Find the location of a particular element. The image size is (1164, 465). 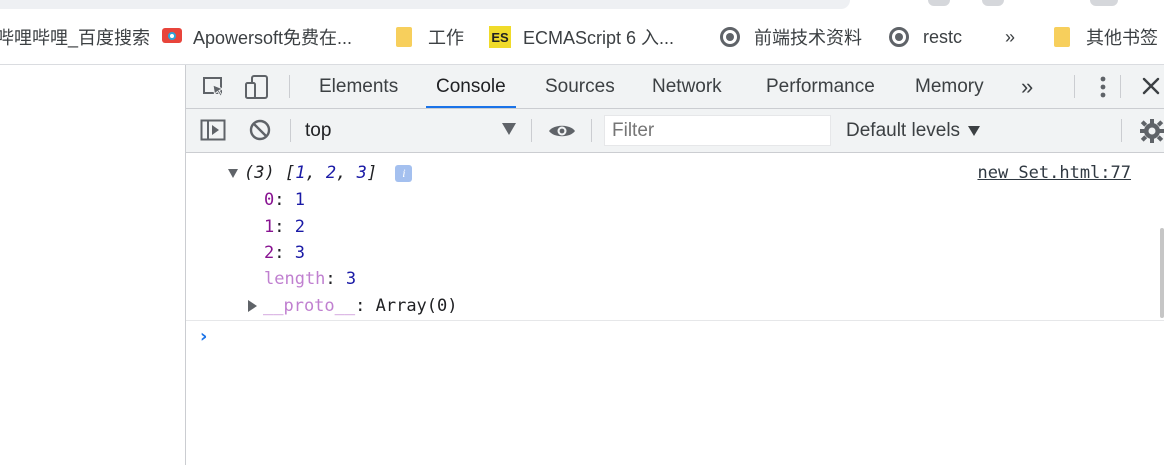

proto-value: Array(0) is located at coordinates (416, 306).